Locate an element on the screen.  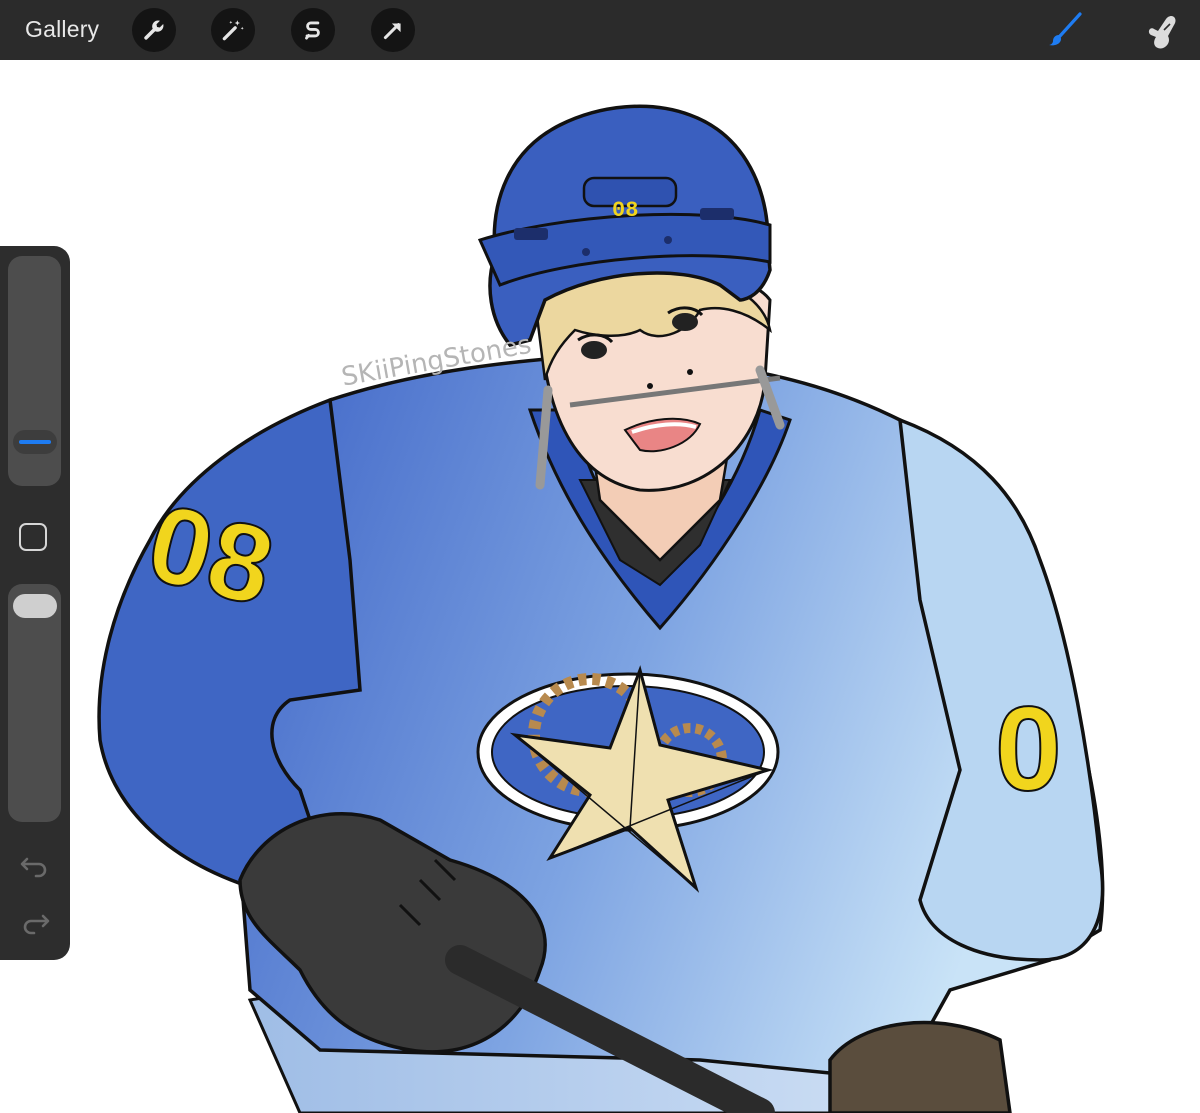
redo-button is located at coordinates (35, 923).